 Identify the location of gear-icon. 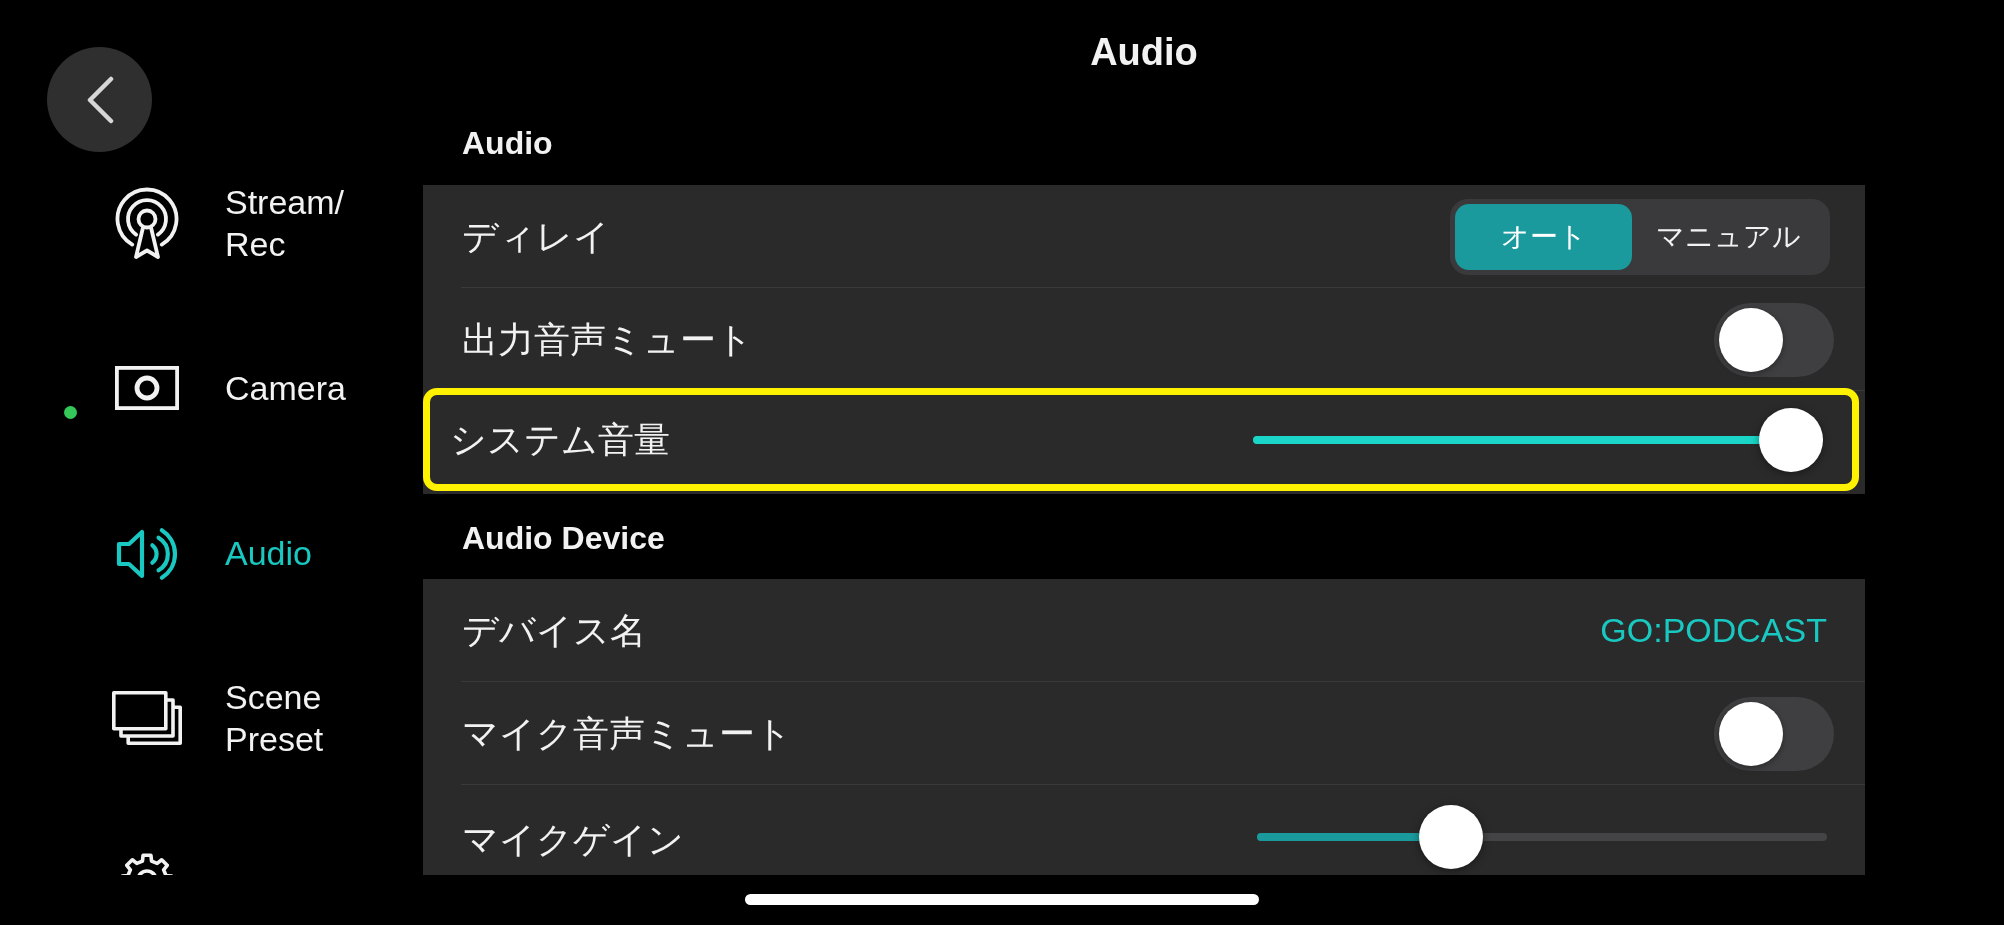
(147, 863).